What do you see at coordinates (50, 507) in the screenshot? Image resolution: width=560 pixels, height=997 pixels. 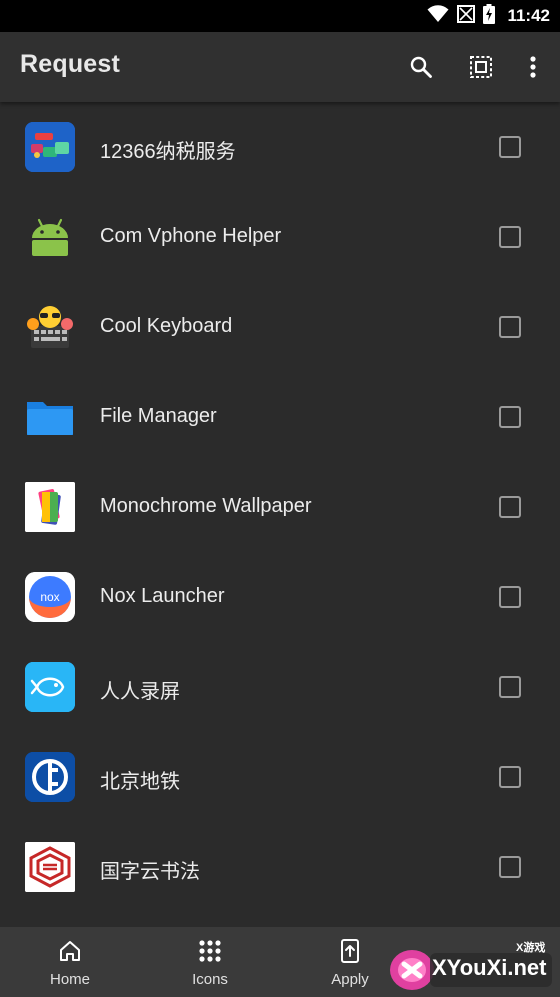 I see `wallpaper-icon` at bounding box center [50, 507].